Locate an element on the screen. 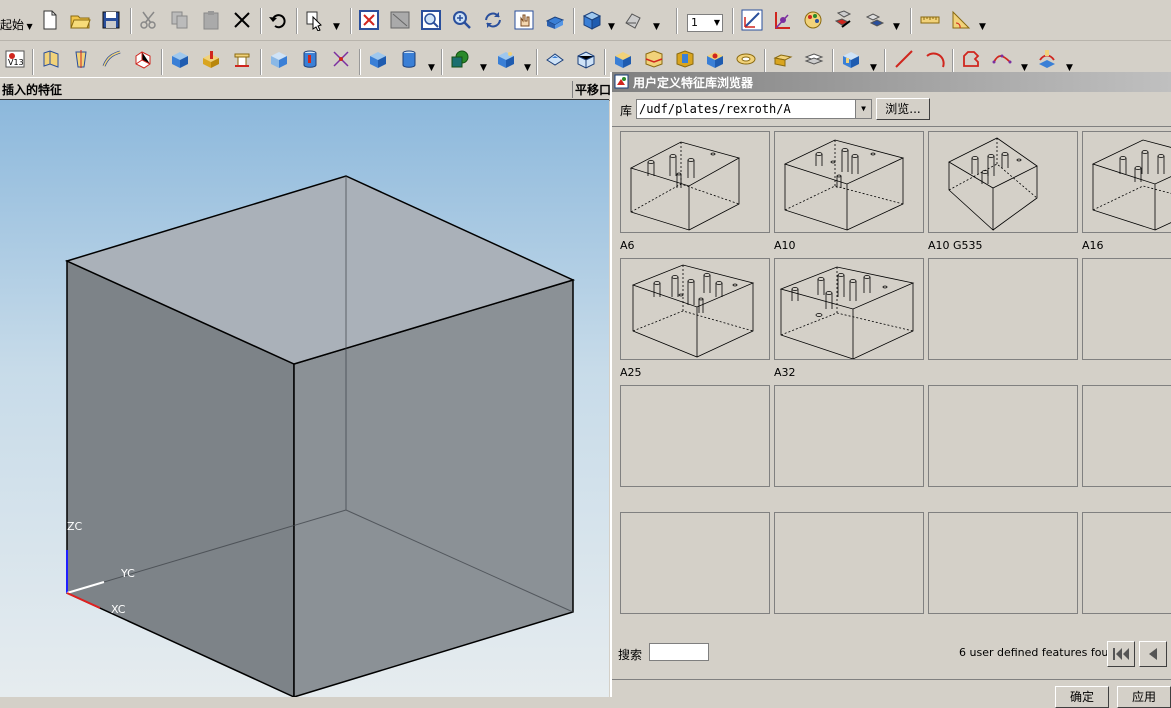 The height and width of the screenshot is (708, 1171). pocket-icon is located at coordinates (242, 59).